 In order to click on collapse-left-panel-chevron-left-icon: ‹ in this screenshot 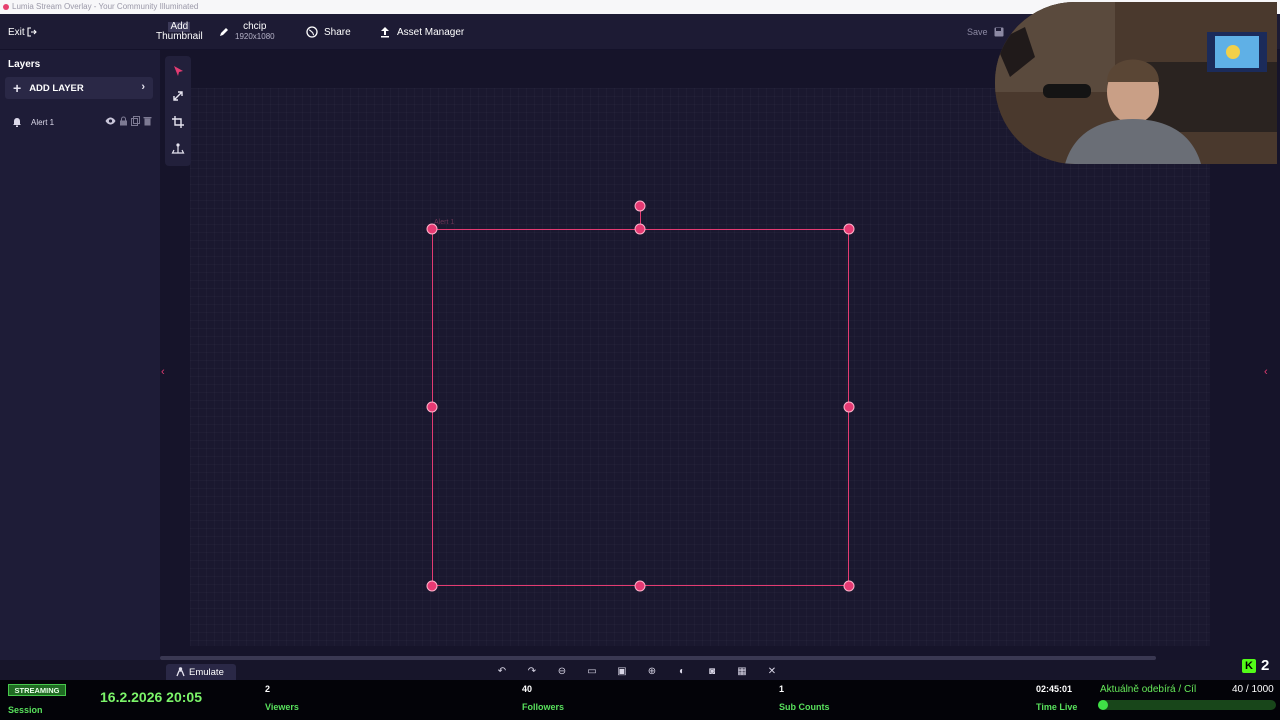, I will do `click(163, 372)`.